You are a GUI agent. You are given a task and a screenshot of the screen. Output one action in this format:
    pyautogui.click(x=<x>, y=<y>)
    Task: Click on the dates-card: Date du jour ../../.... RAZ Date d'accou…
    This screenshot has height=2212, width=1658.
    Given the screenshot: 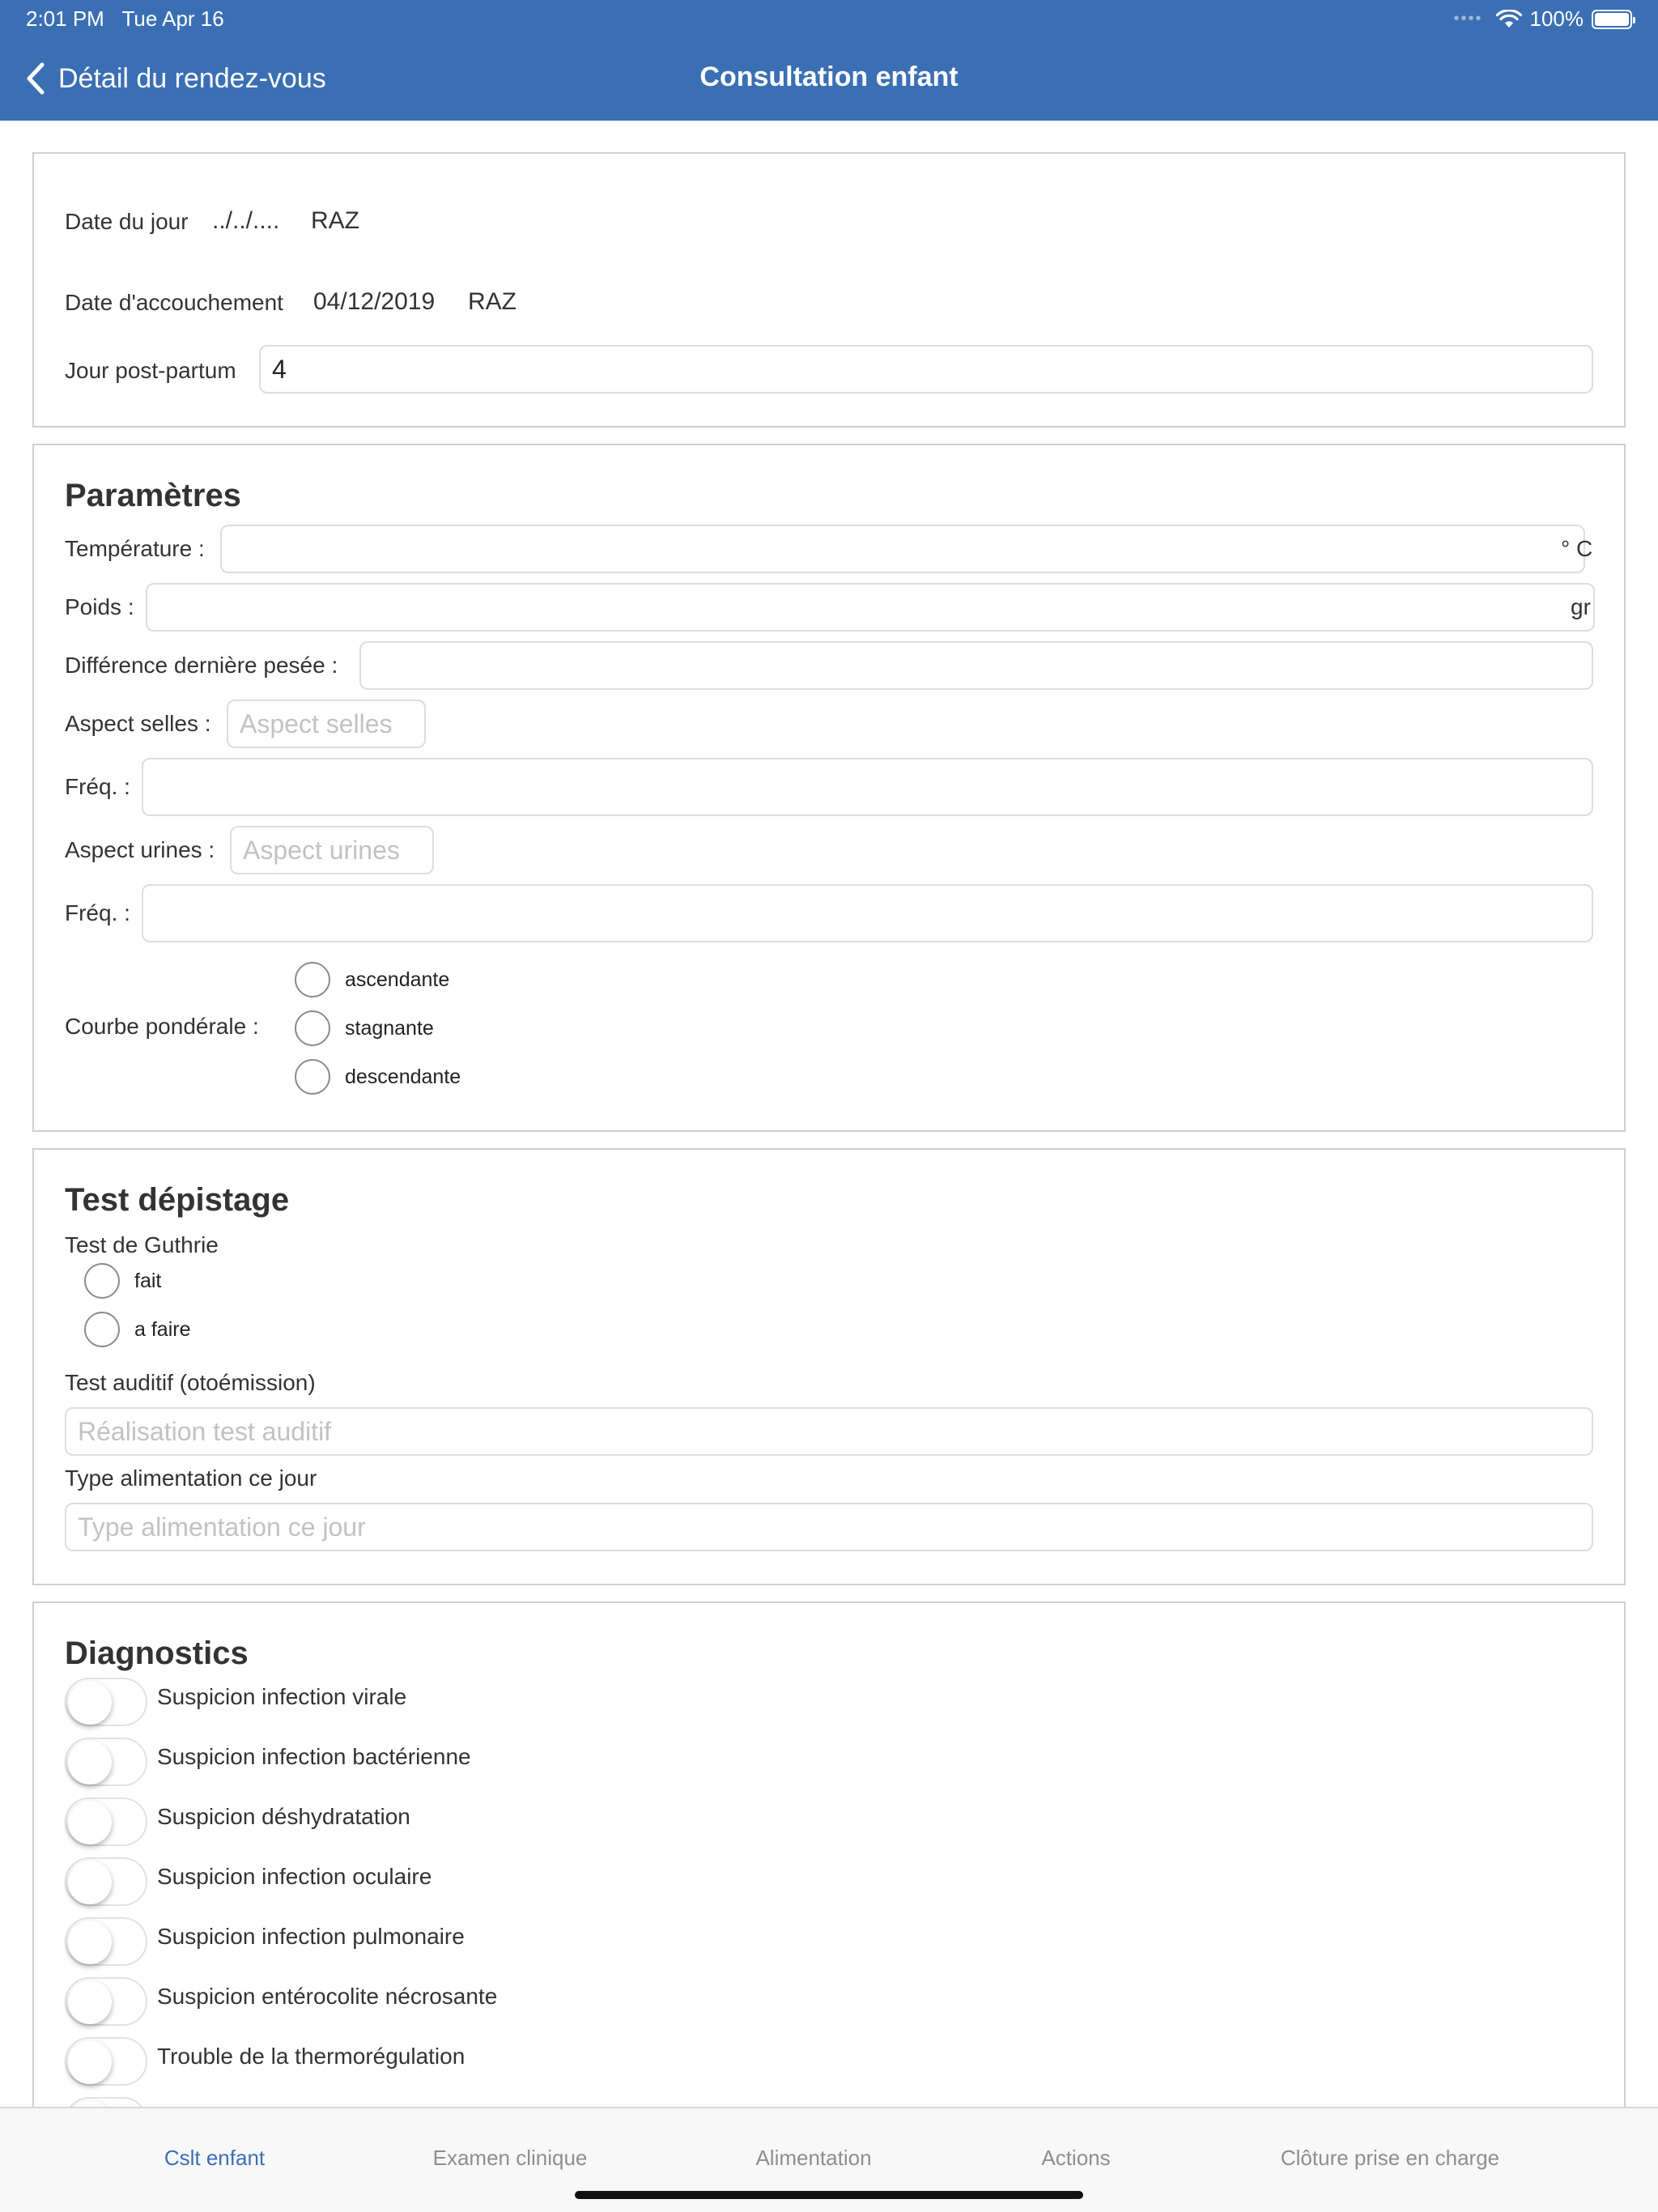 What is the action you would take?
    pyautogui.click(x=829, y=290)
    